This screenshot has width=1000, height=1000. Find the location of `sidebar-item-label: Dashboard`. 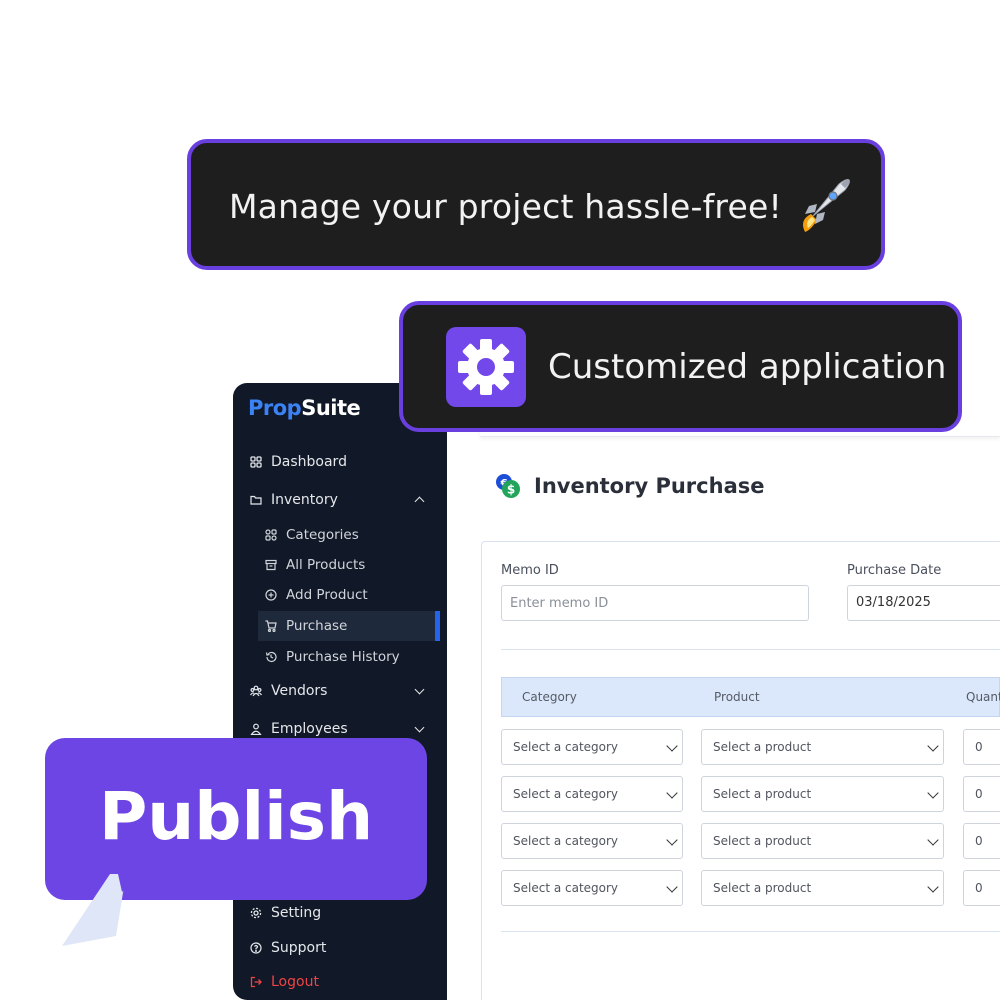

sidebar-item-label: Dashboard is located at coordinates (309, 462).